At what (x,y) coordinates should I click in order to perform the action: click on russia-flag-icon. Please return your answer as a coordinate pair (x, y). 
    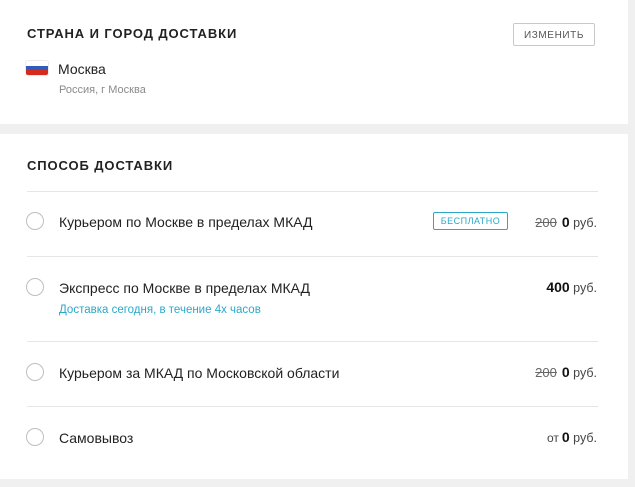
    Looking at the image, I should click on (37, 68).